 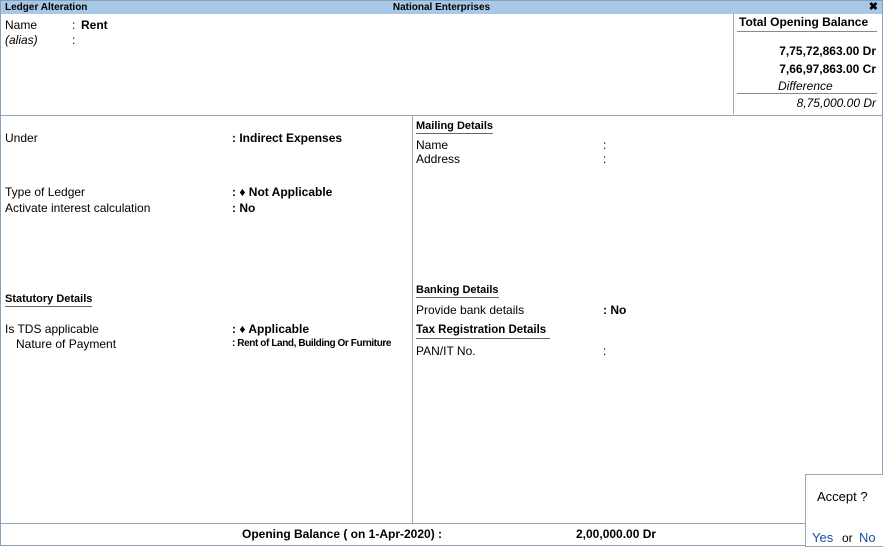 I want to click on or-text: or, so click(x=847, y=538).